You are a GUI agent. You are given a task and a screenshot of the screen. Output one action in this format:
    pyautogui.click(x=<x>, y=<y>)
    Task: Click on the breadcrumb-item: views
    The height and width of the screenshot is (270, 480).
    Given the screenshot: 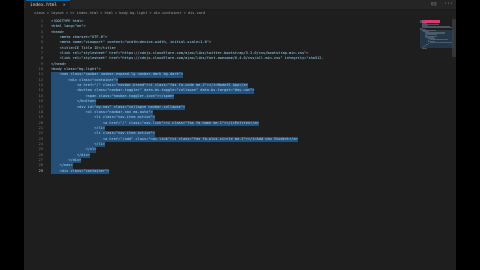 What is the action you would take?
    pyautogui.click(x=39, y=13)
    